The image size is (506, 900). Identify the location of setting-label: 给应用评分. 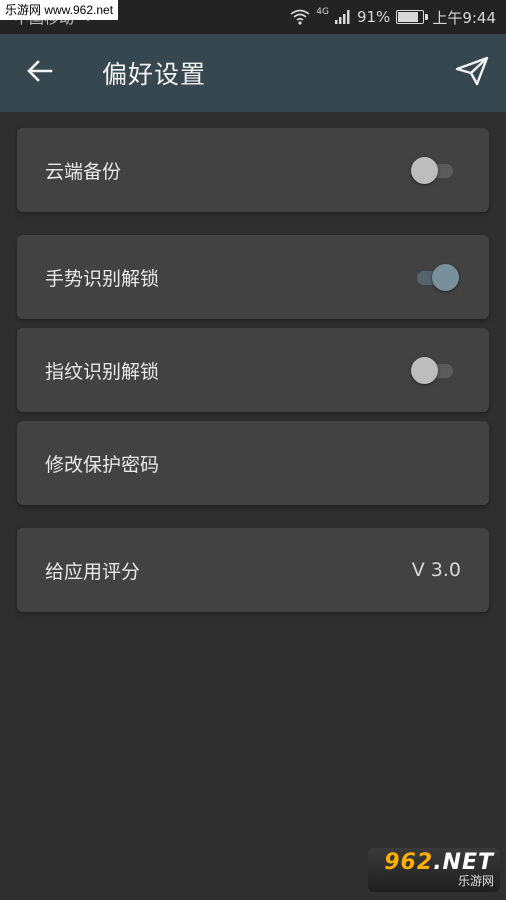
(93, 571).